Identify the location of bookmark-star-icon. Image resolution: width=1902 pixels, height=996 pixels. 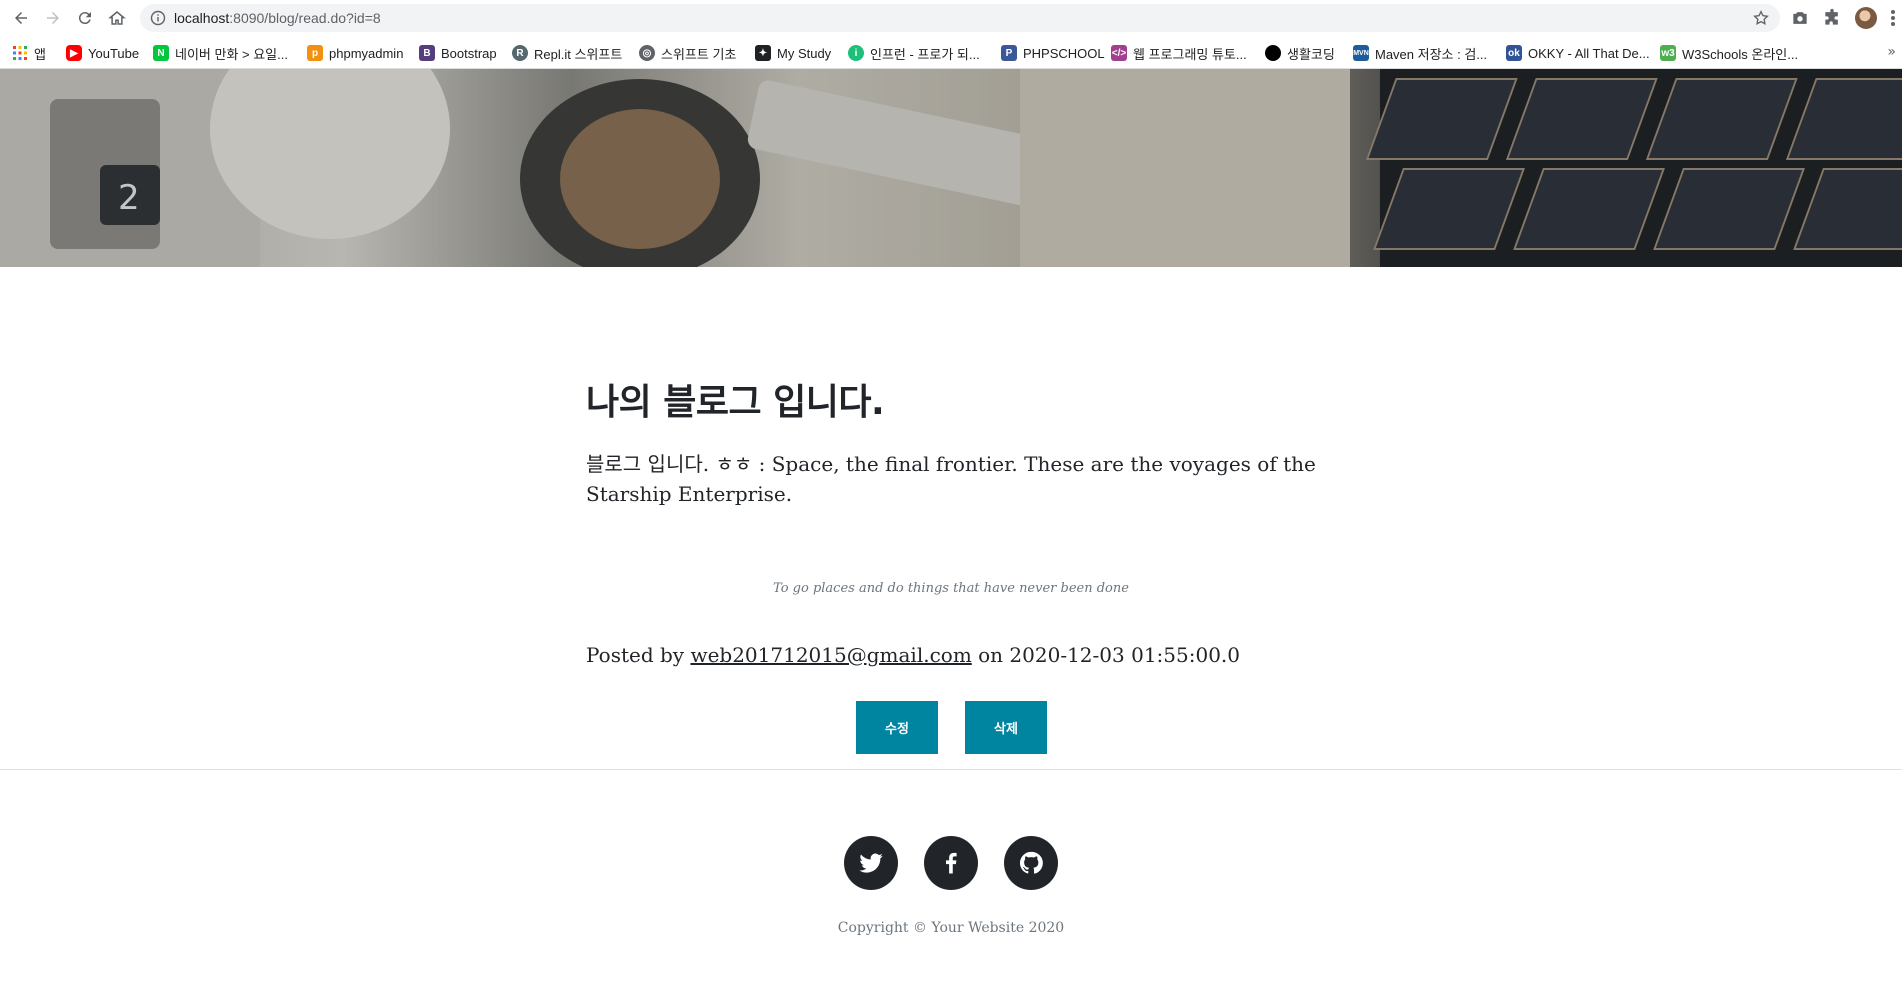
(1761, 18).